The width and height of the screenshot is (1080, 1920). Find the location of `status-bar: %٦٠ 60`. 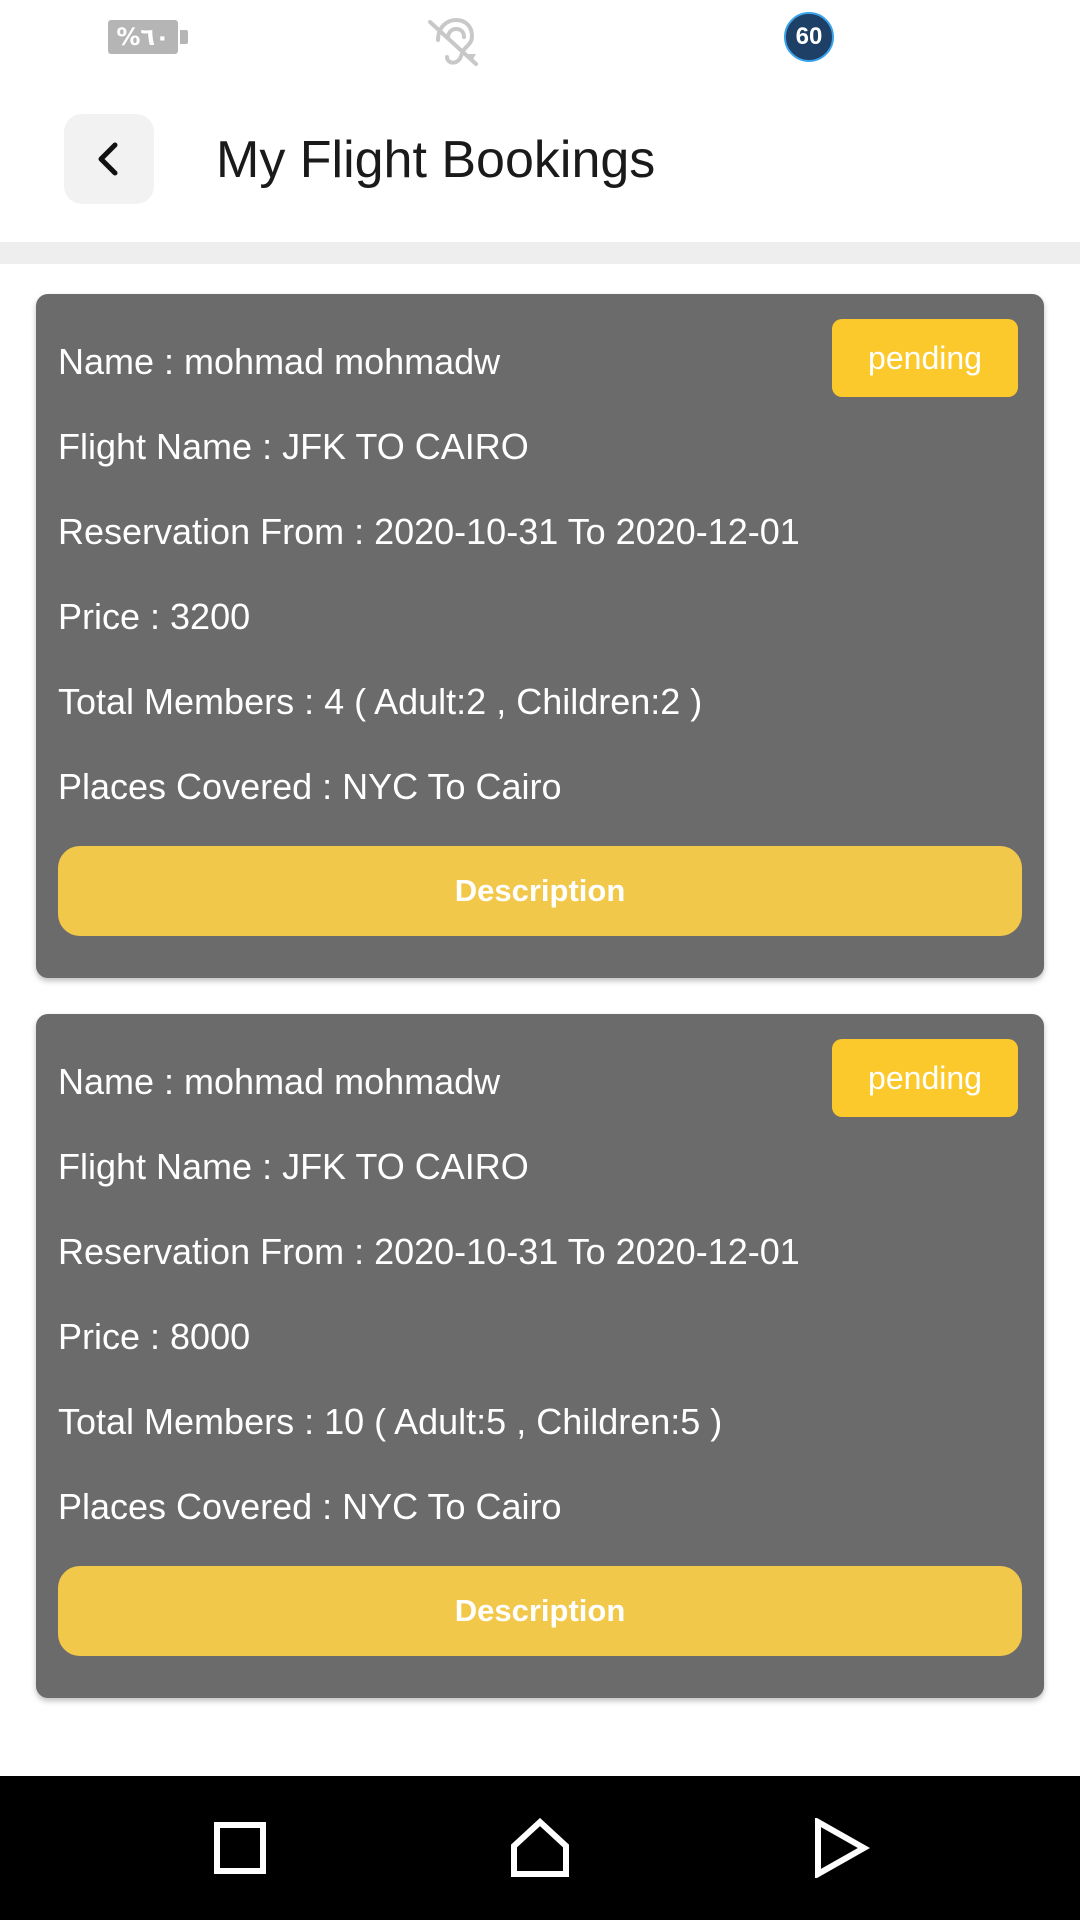

status-bar: %٦٠ 60 is located at coordinates (540, 40).